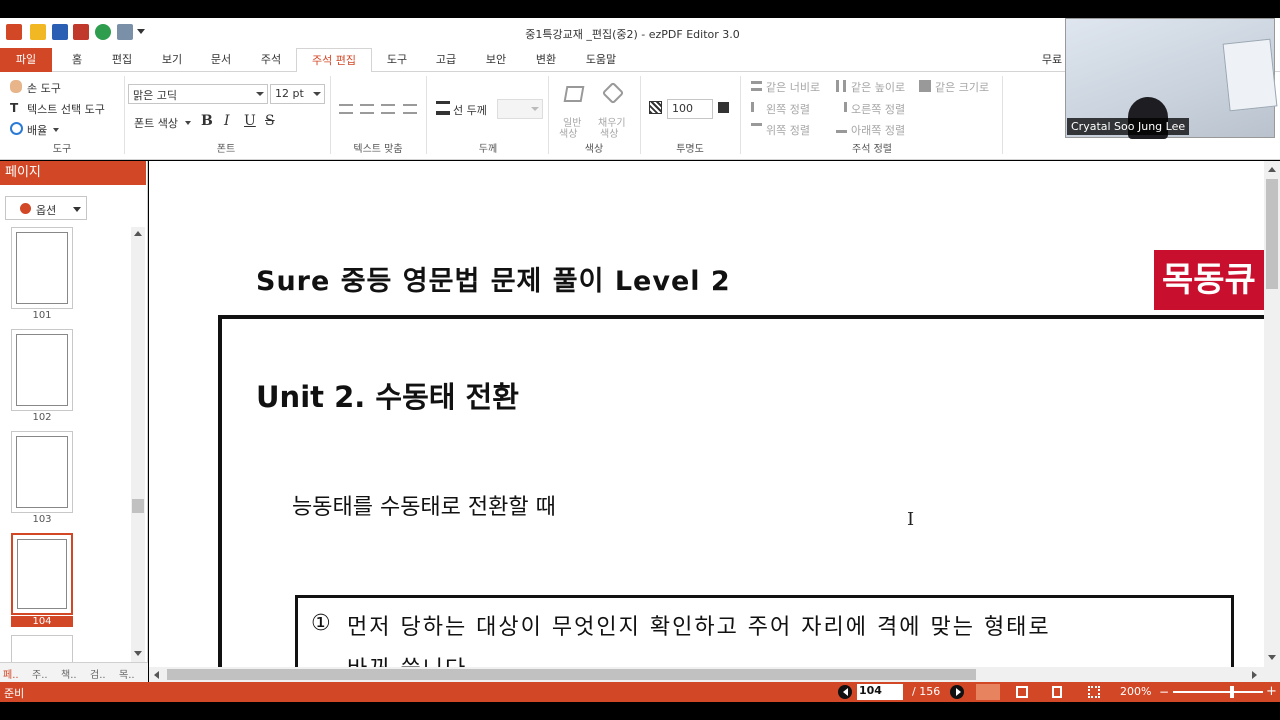 The width and height of the screenshot is (1280, 720). Describe the element at coordinates (98, 673) in the screenshot. I see `panel-tab-search: 검..` at that location.